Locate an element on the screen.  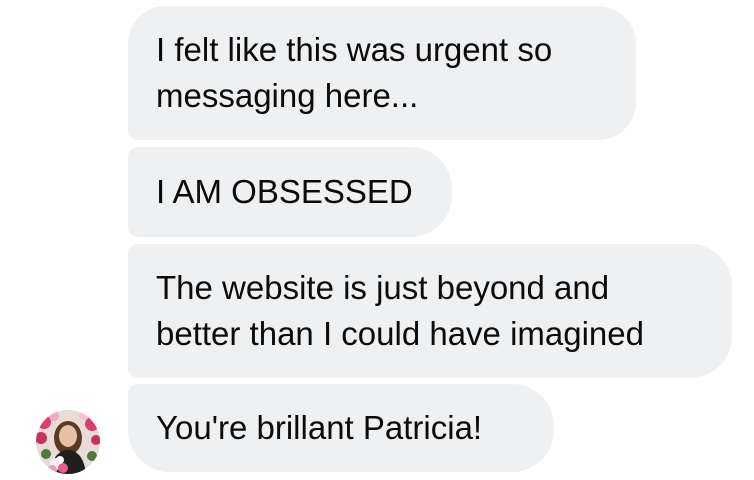
profile-photo-icon is located at coordinates (68, 442).